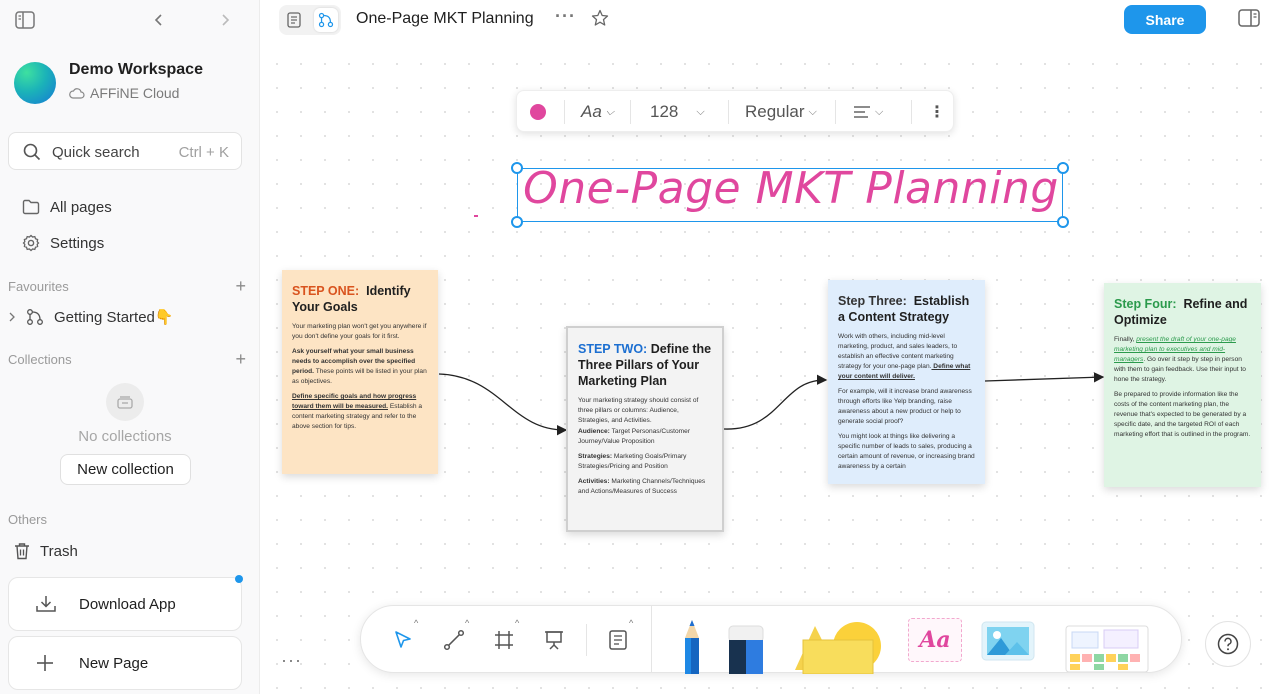 The height and width of the screenshot is (694, 1280). Describe the element at coordinates (32, 152) in the screenshot. I see `search-icon` at that location.